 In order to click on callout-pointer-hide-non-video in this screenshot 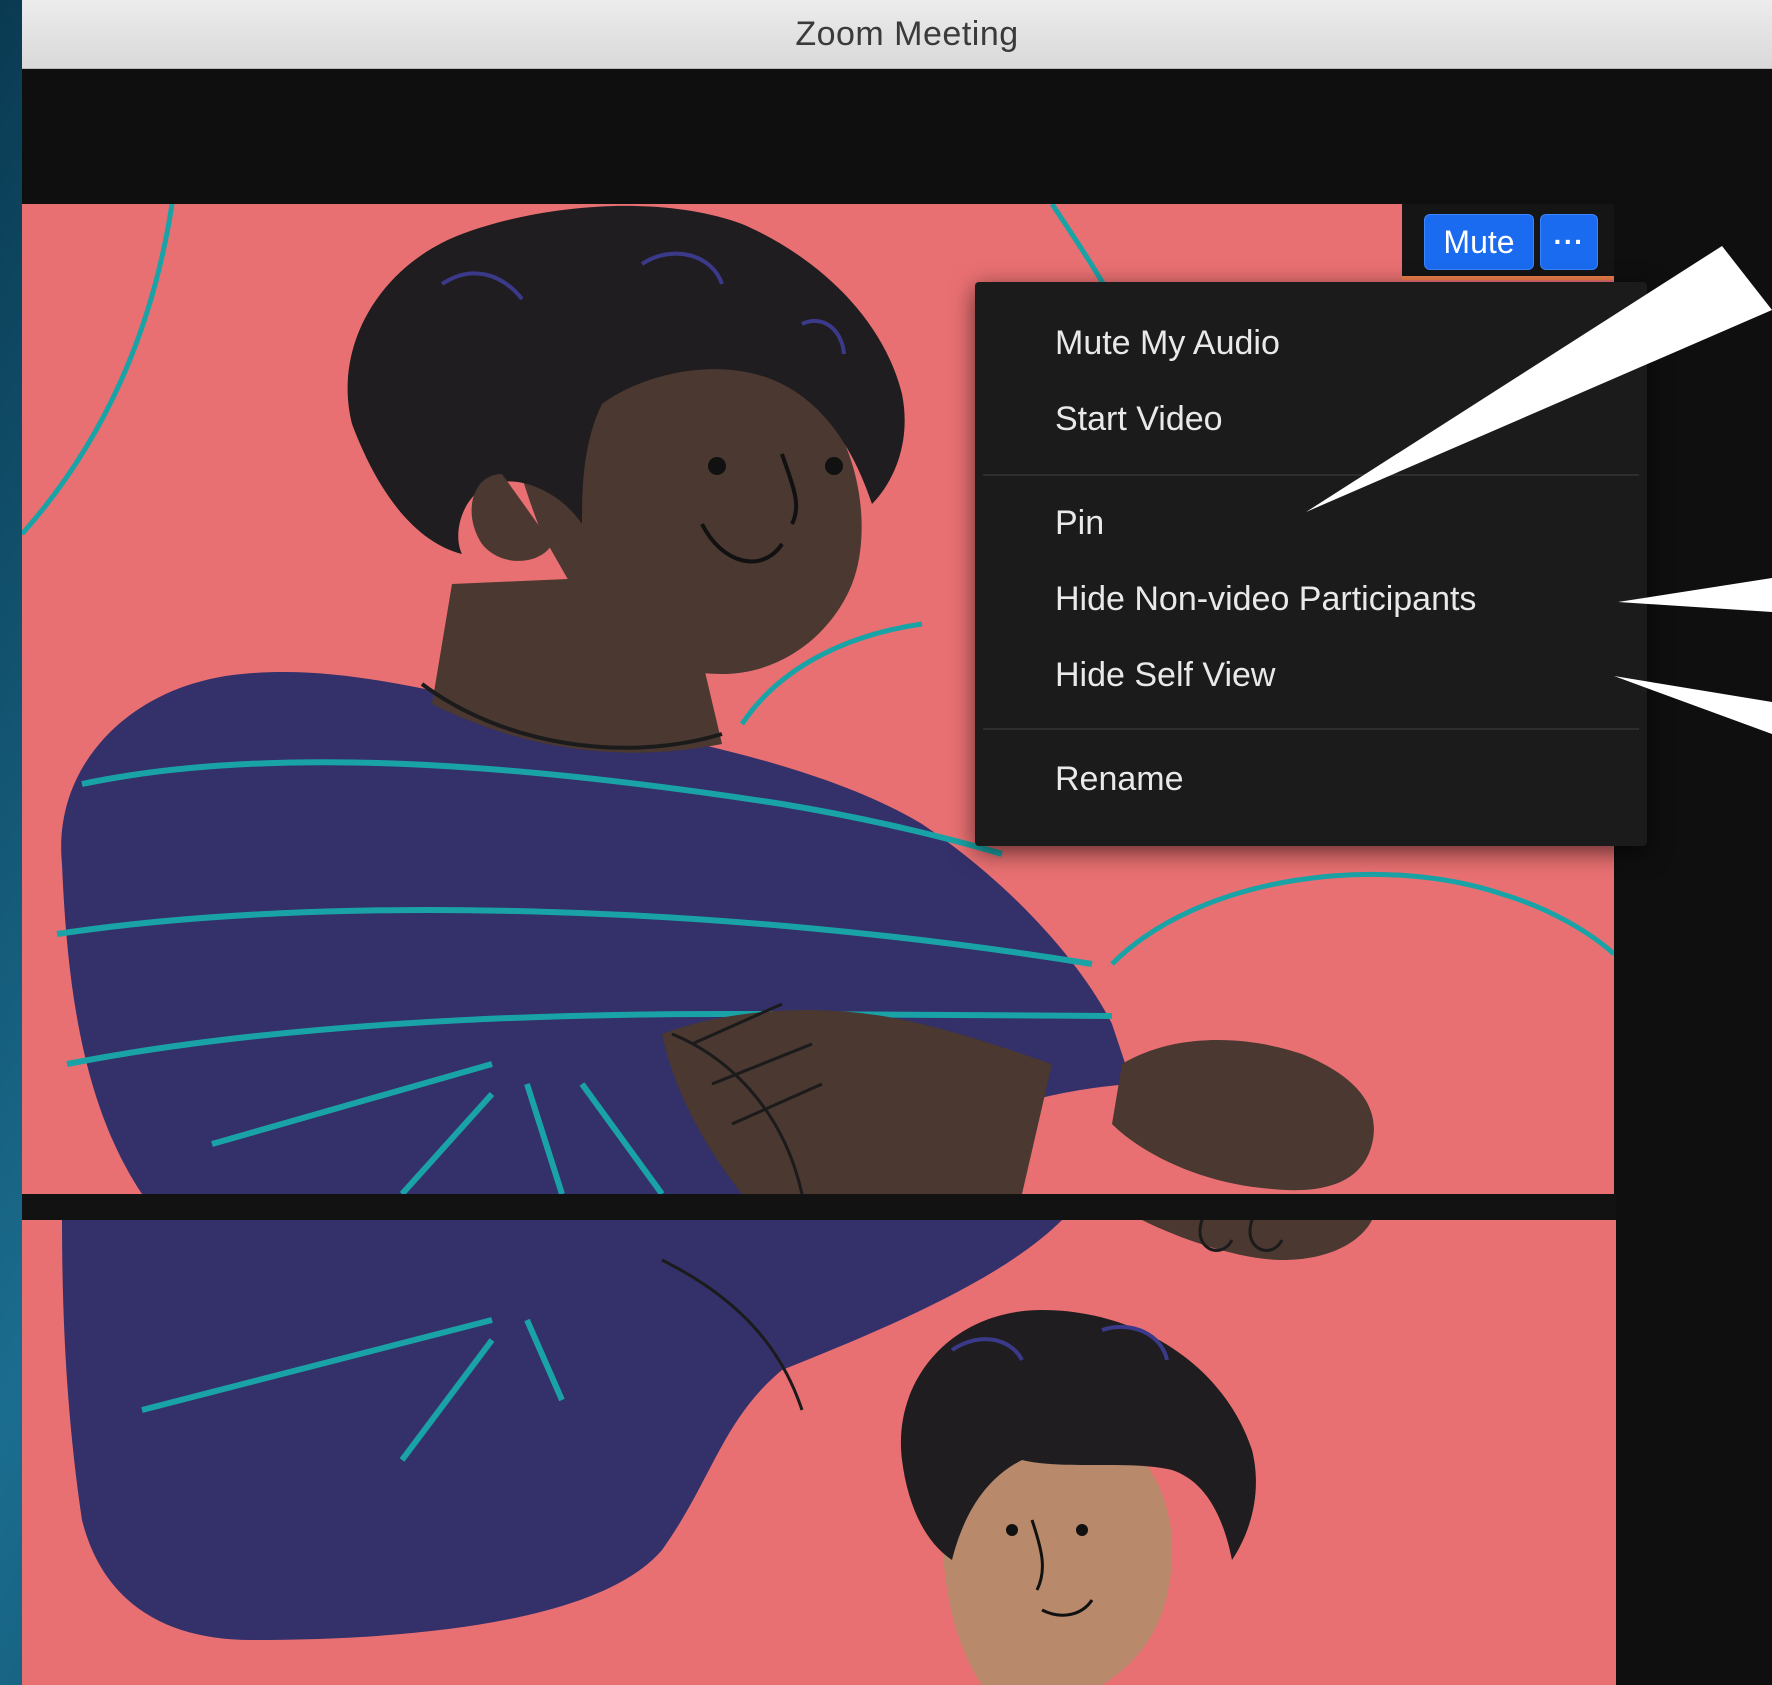, I will do `click(1695, 595)`.